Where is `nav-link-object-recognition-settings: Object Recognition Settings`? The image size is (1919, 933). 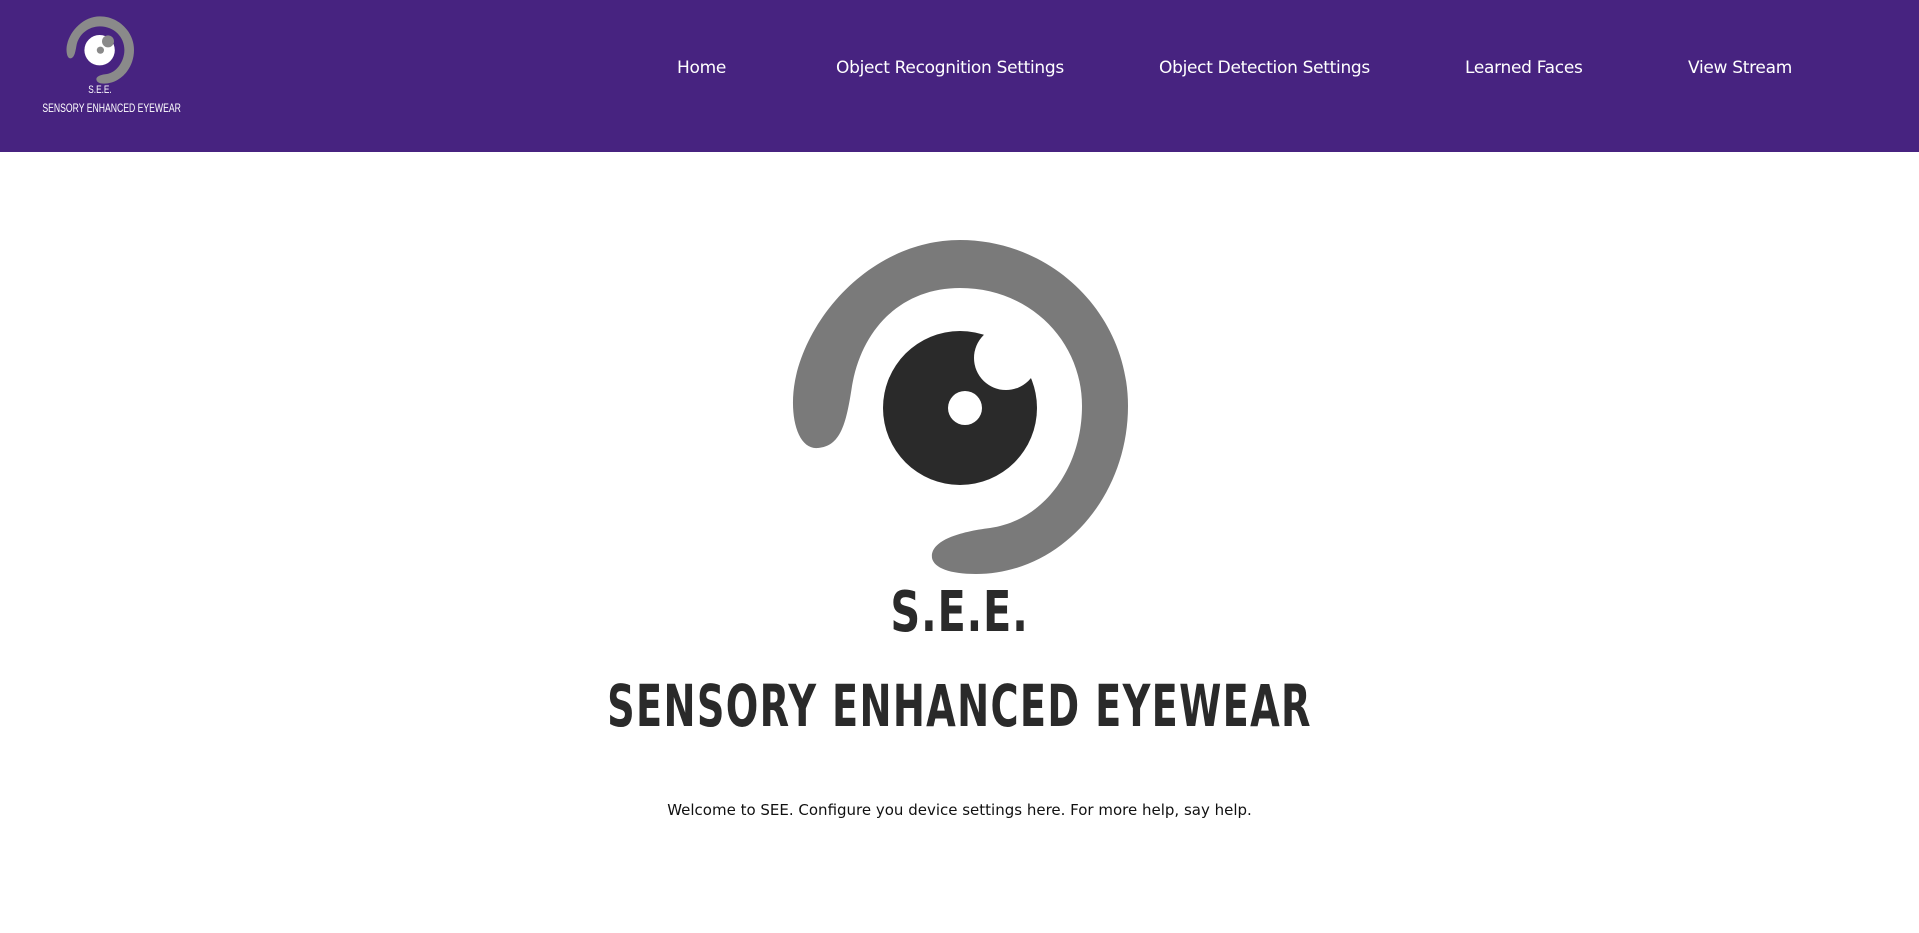 nav-link-object-recognition-settings: Object Recognition Settings is located at coordinates (950, 68).